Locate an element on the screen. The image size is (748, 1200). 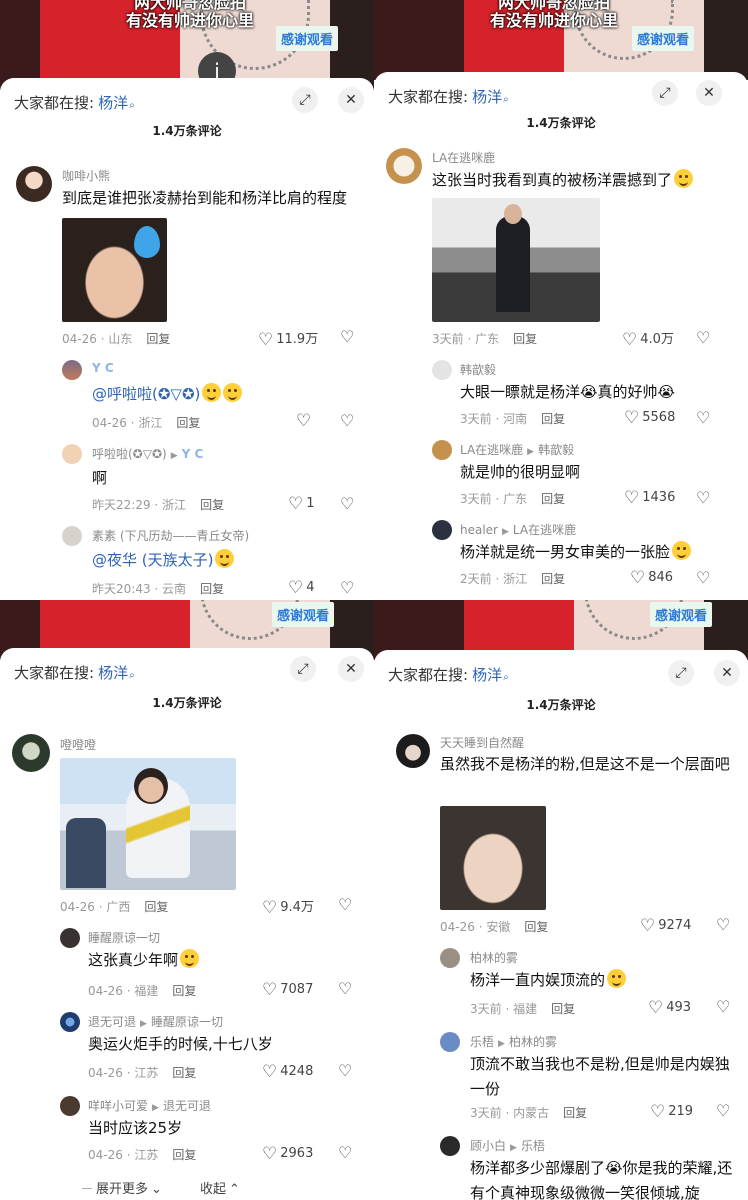
like-button: ♡ 4248 is located at coordinates (287, 1072).